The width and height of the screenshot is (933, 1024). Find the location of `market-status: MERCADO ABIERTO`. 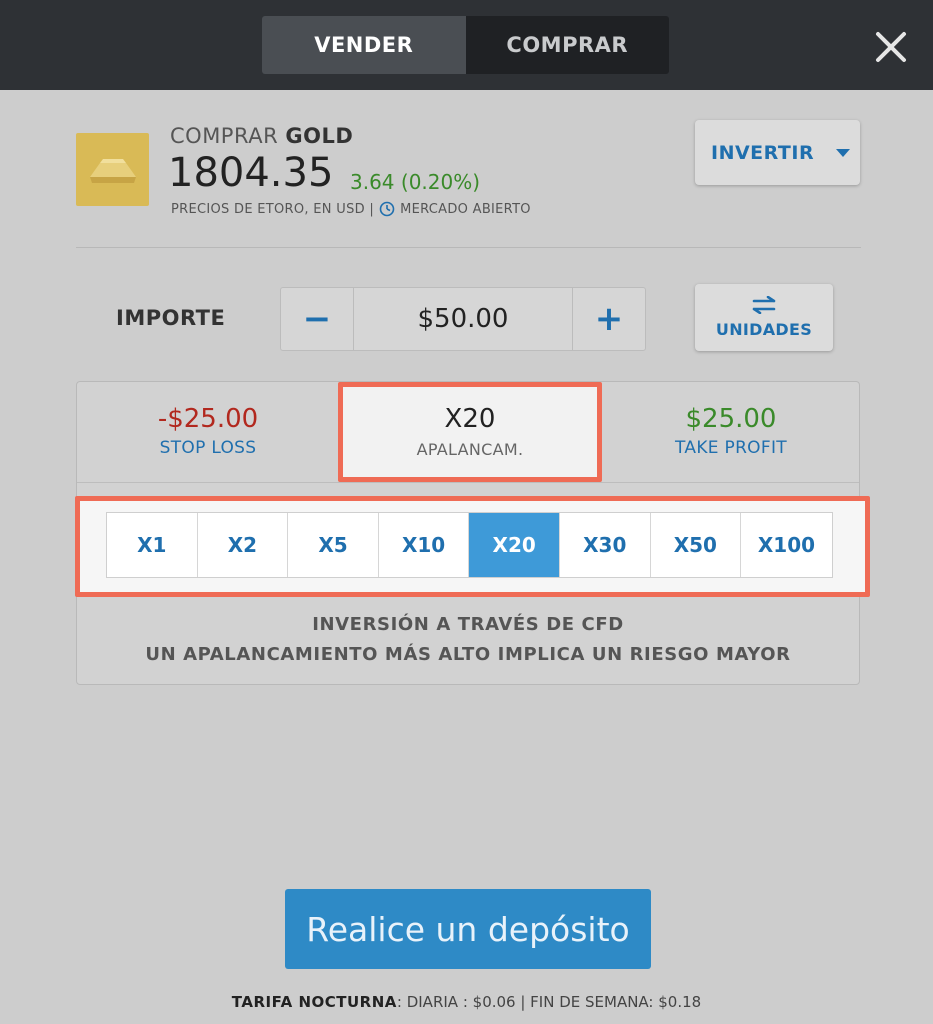

market-status: MERCADO ABIERTO is located at coordinates (465, 209).